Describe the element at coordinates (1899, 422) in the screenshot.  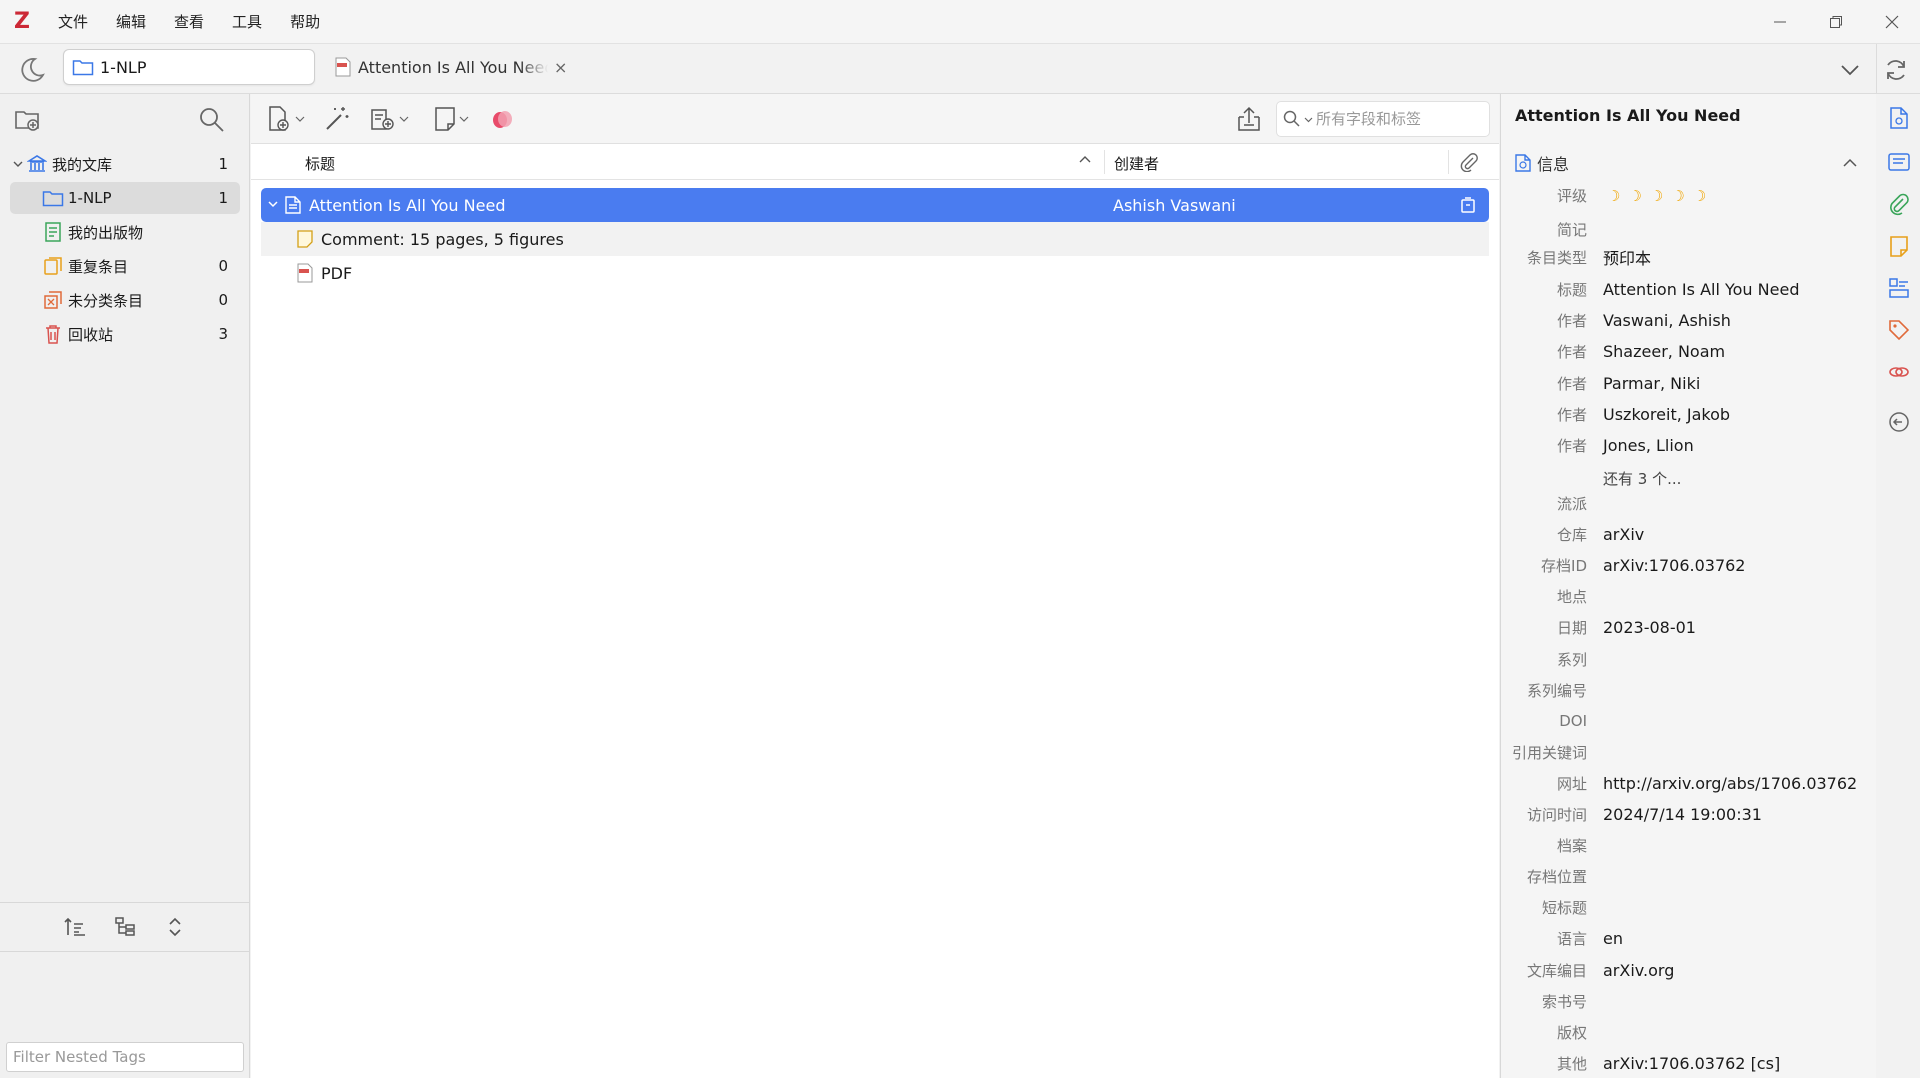
I see `locate-icon` at that location.